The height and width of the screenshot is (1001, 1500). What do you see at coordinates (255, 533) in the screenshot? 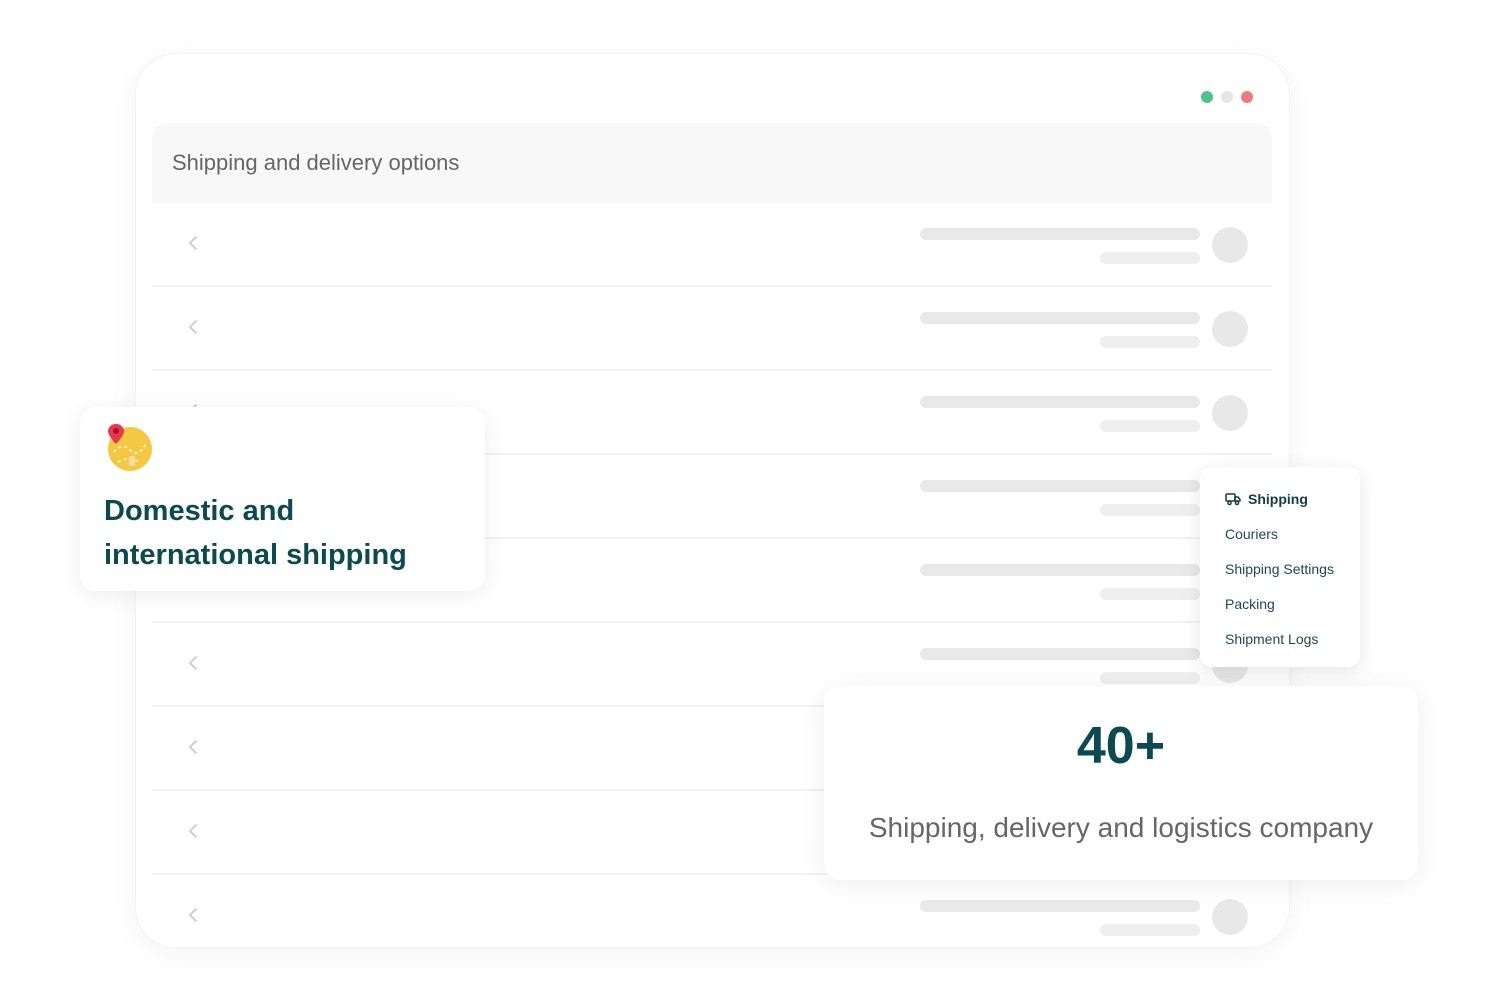
I see `card-title: Domestic and international shipping` at bounding box center [255, 533].